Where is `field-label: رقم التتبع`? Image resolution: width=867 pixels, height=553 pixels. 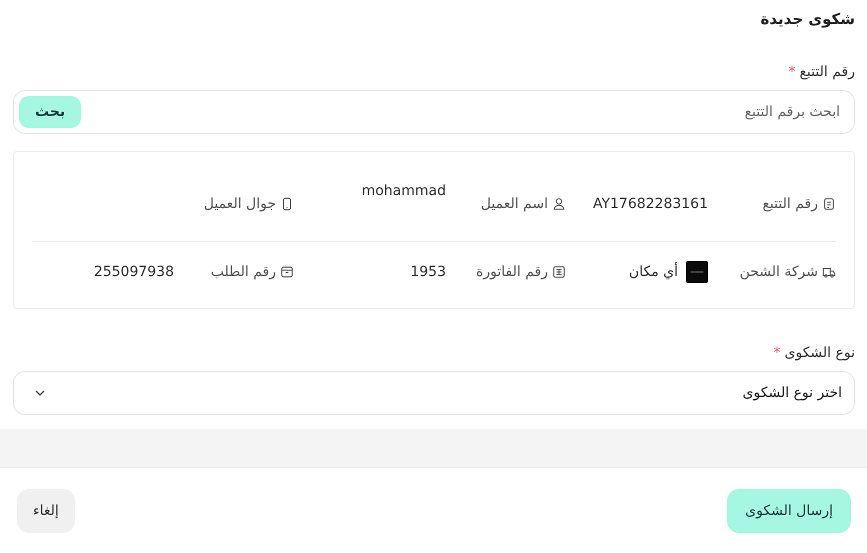
field-label: رقم التتبع is located at coordinates (827, 72).